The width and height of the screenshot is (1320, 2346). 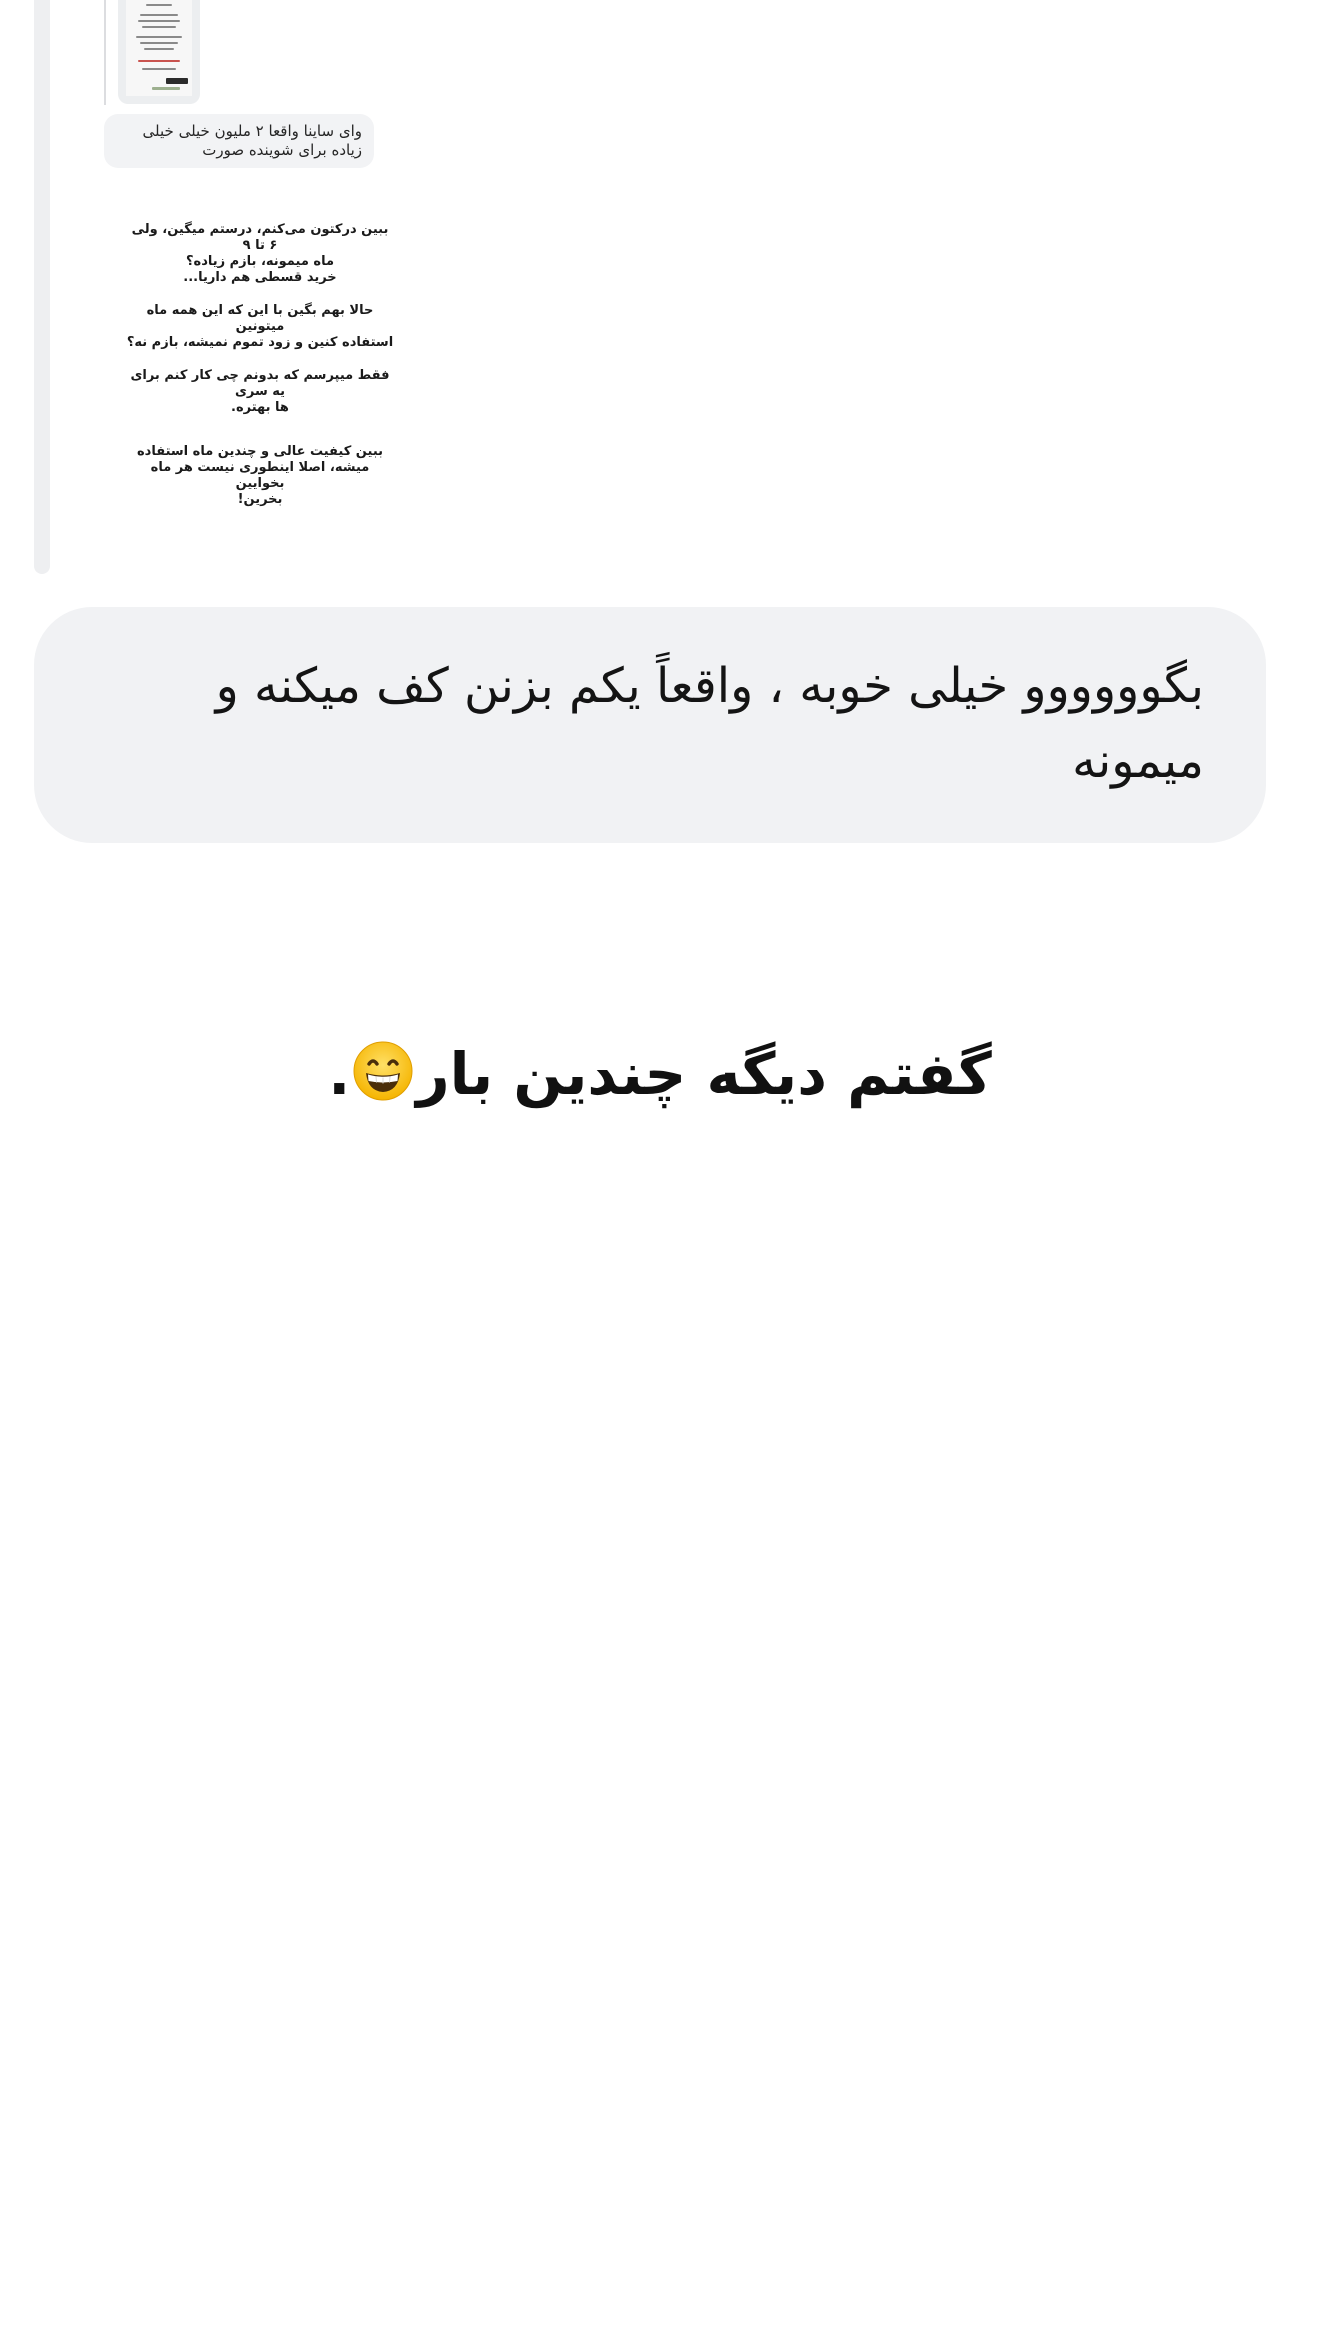 I want to click on story-thumbnail, so click(x=159, y=52).